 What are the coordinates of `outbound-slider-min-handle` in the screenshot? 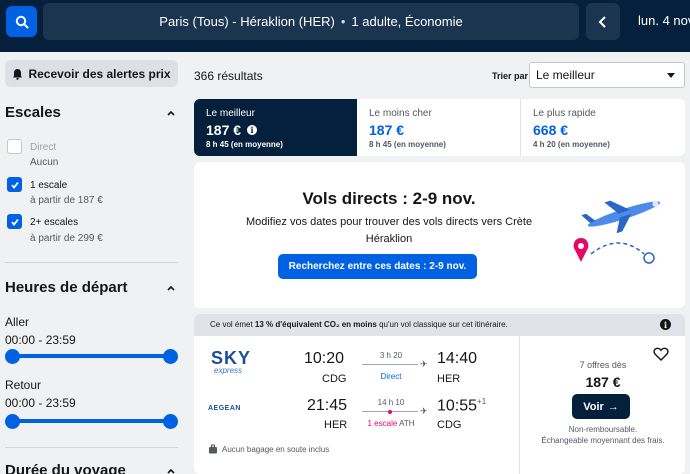 It's located at (12, 356).